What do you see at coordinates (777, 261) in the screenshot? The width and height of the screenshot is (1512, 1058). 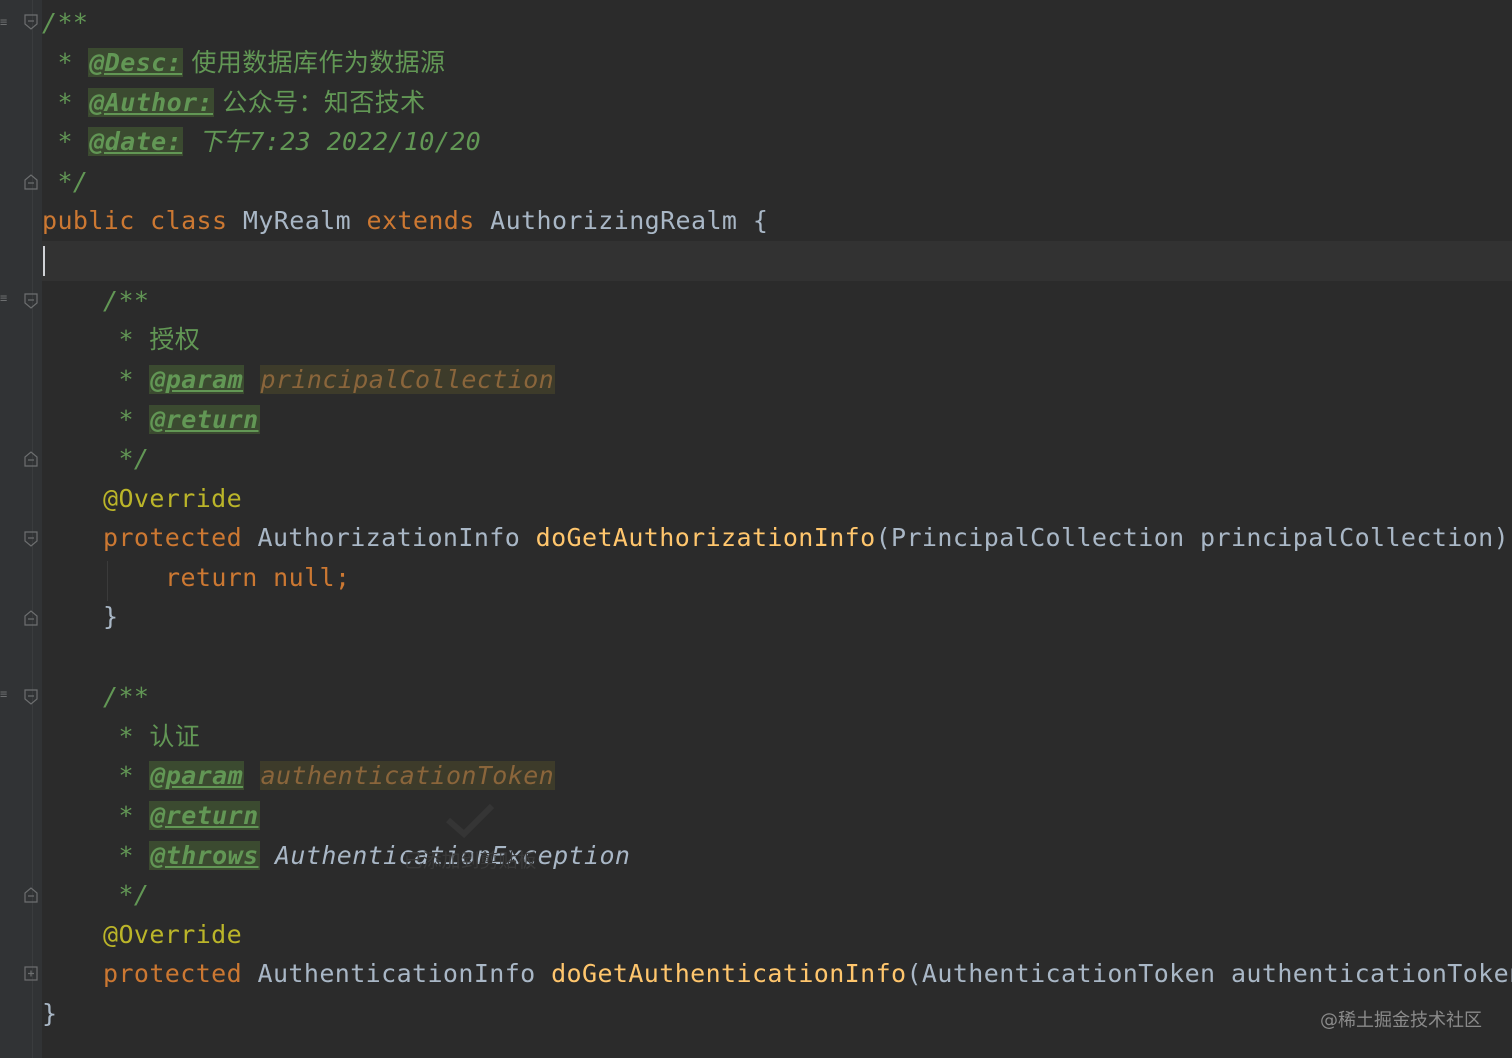 I see `current-line-highlight` at bounding box center [777, 261].